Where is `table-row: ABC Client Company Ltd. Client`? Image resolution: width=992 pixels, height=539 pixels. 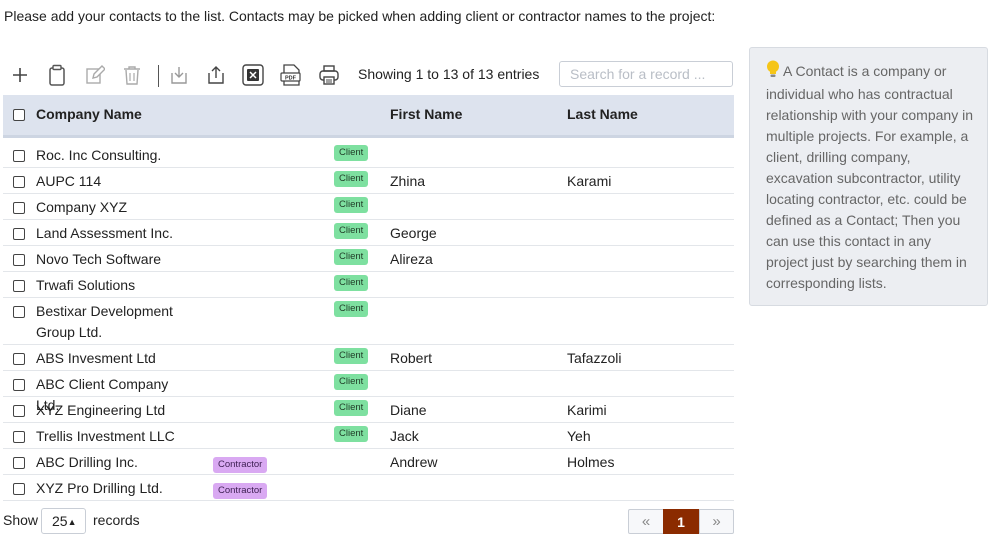 table-row: ABC Client Company Ltd. Client is located at coordinates (368, 392).